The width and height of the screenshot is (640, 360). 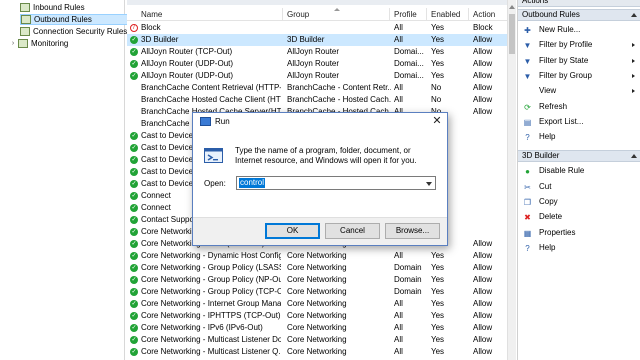 What do you see at coordinates (579, 187) in the screenshot?
I see `action-cut: ✂ Cut` at bounding box center [579, 187].